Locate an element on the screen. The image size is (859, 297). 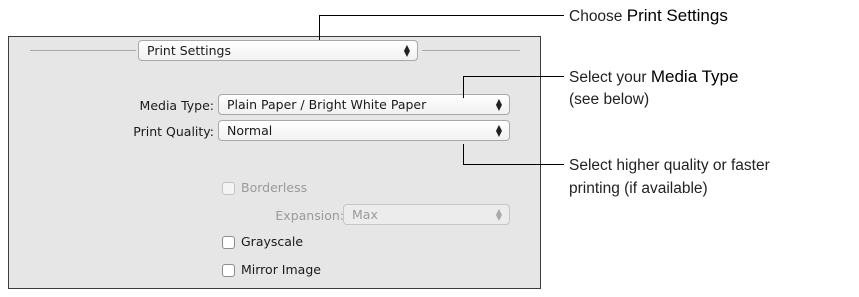
separator-right is located at coordinates (471, 50).